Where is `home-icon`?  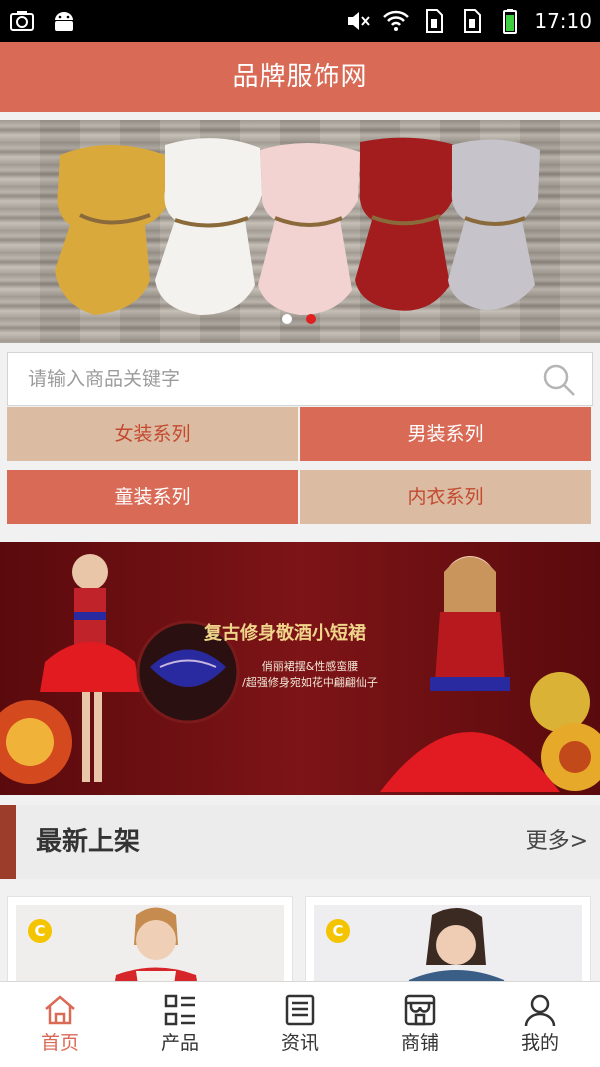 home-icon is located at coordinates (60, 1010).